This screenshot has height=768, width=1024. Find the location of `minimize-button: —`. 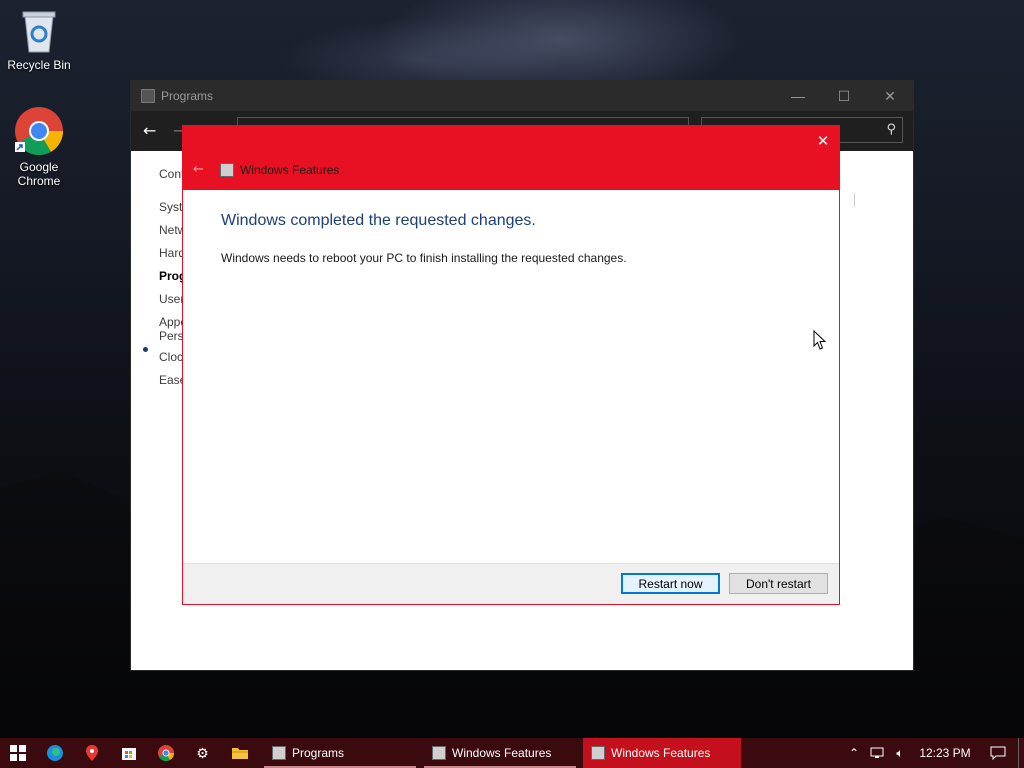

minimize-button: — is located at coordinates (798, 96).